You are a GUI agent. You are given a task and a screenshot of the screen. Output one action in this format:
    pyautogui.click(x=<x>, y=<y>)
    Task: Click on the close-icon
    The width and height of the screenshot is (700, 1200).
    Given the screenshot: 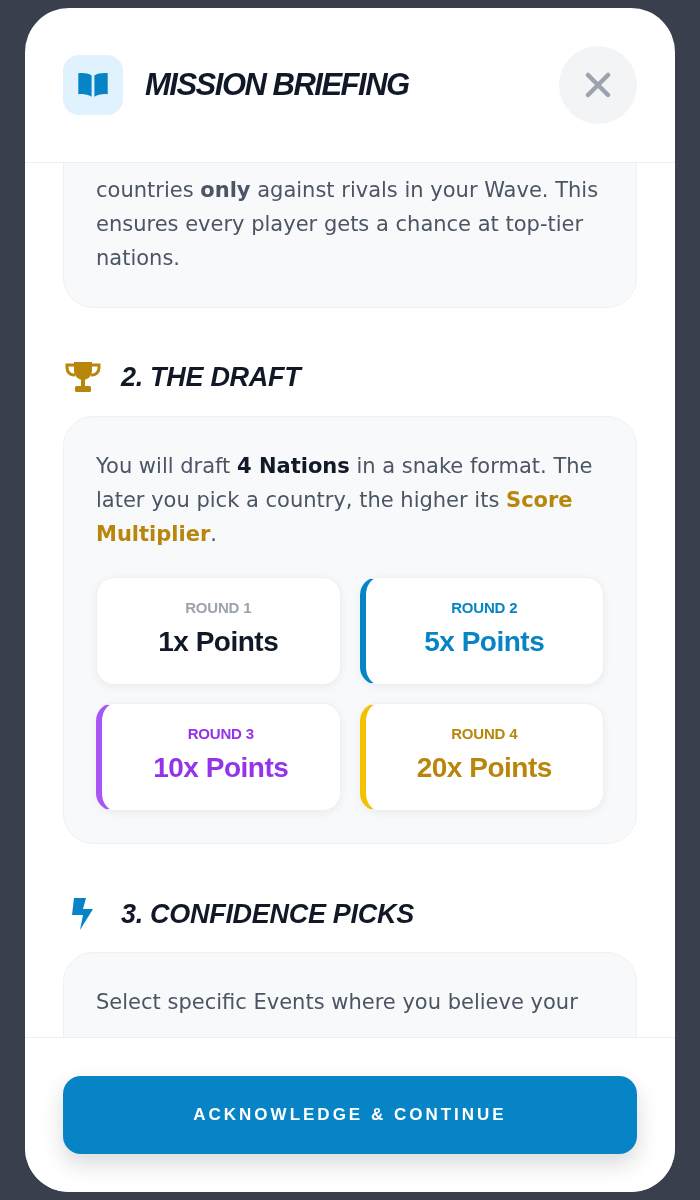 What is the action you would take?
    pyautogui.click(x=598, y=85)
    